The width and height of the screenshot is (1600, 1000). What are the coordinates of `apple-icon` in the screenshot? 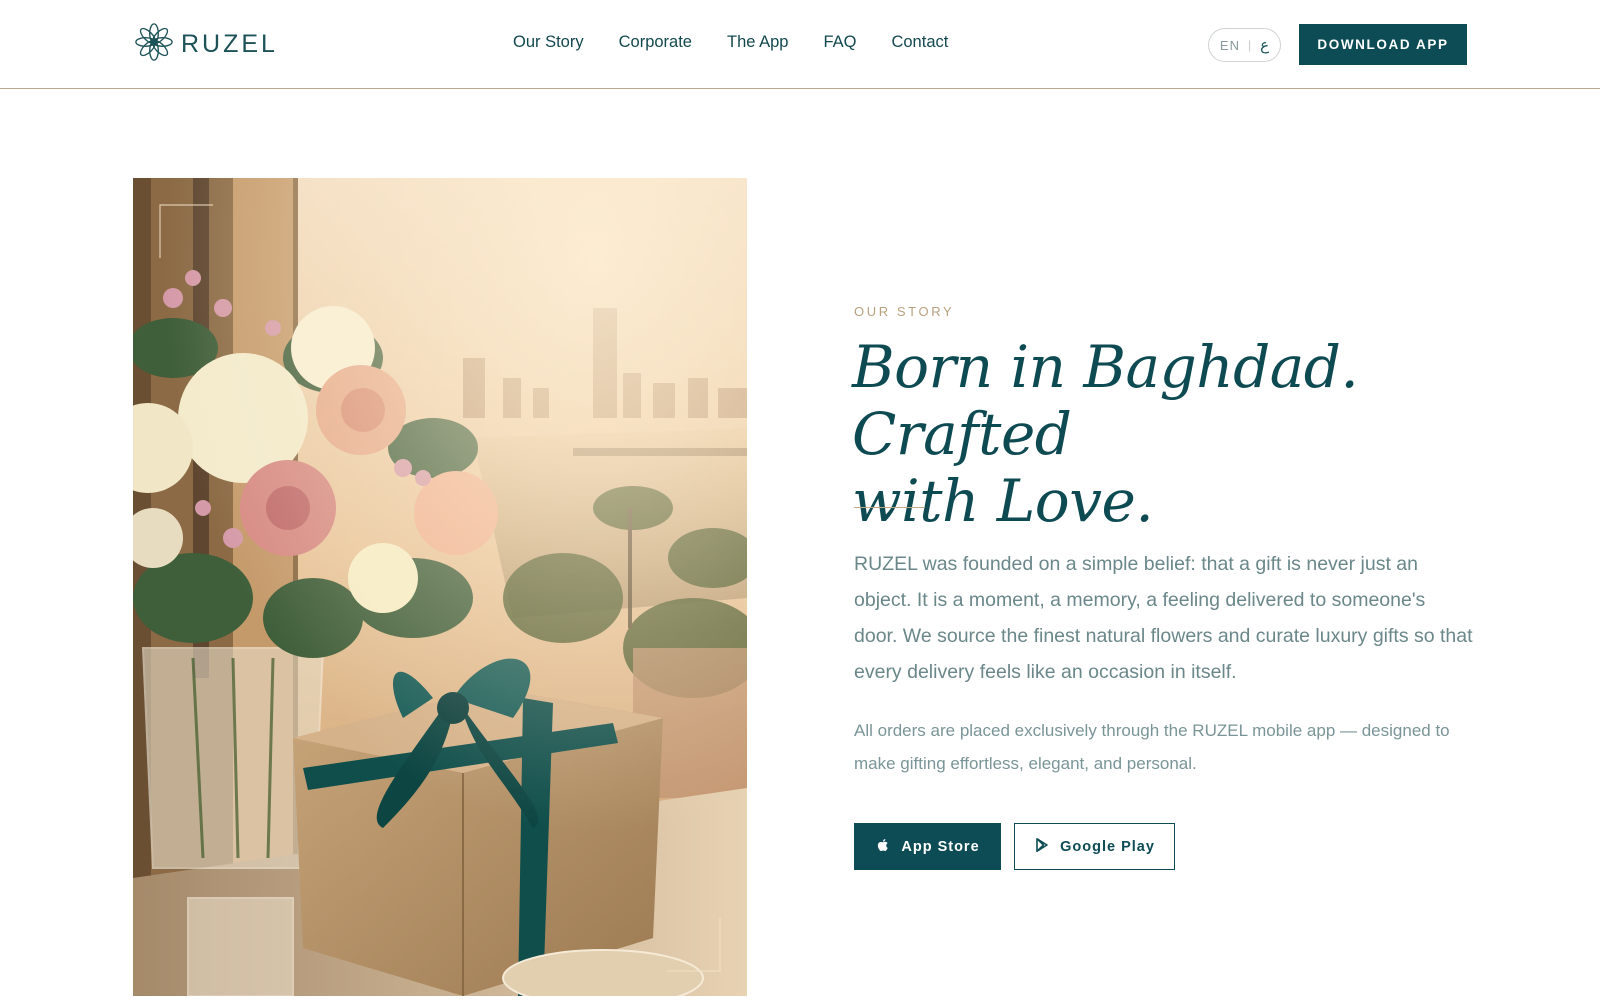 It's located at (883, 847).